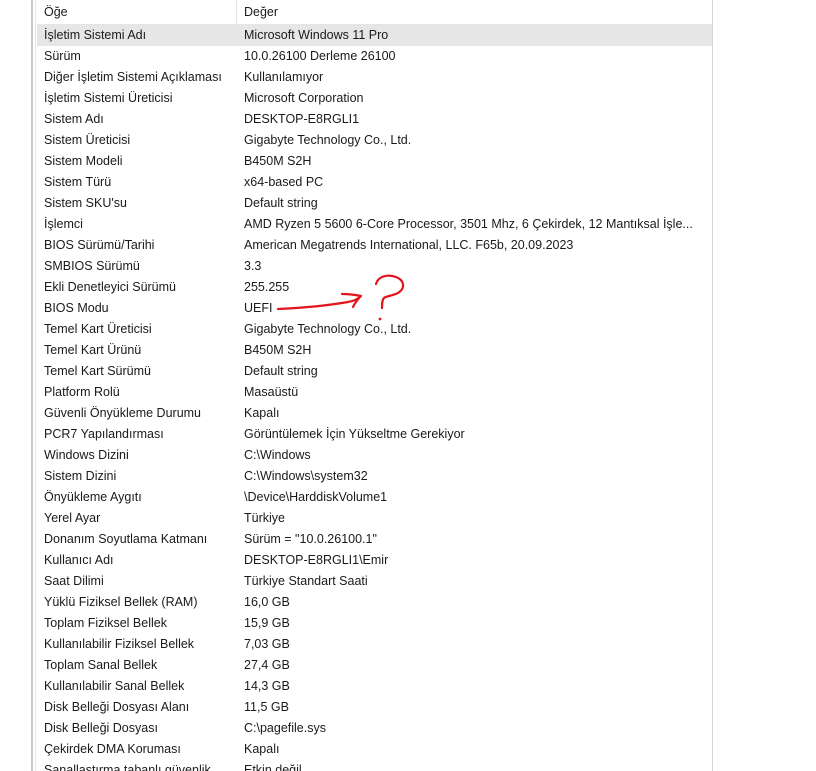  I want to click on value-cell: DESKTOP-E8RGLI1, so click(302, 119).